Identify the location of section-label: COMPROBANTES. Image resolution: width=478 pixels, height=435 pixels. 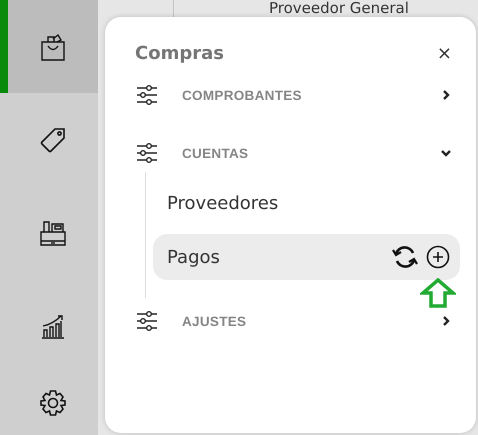
(311, 95).